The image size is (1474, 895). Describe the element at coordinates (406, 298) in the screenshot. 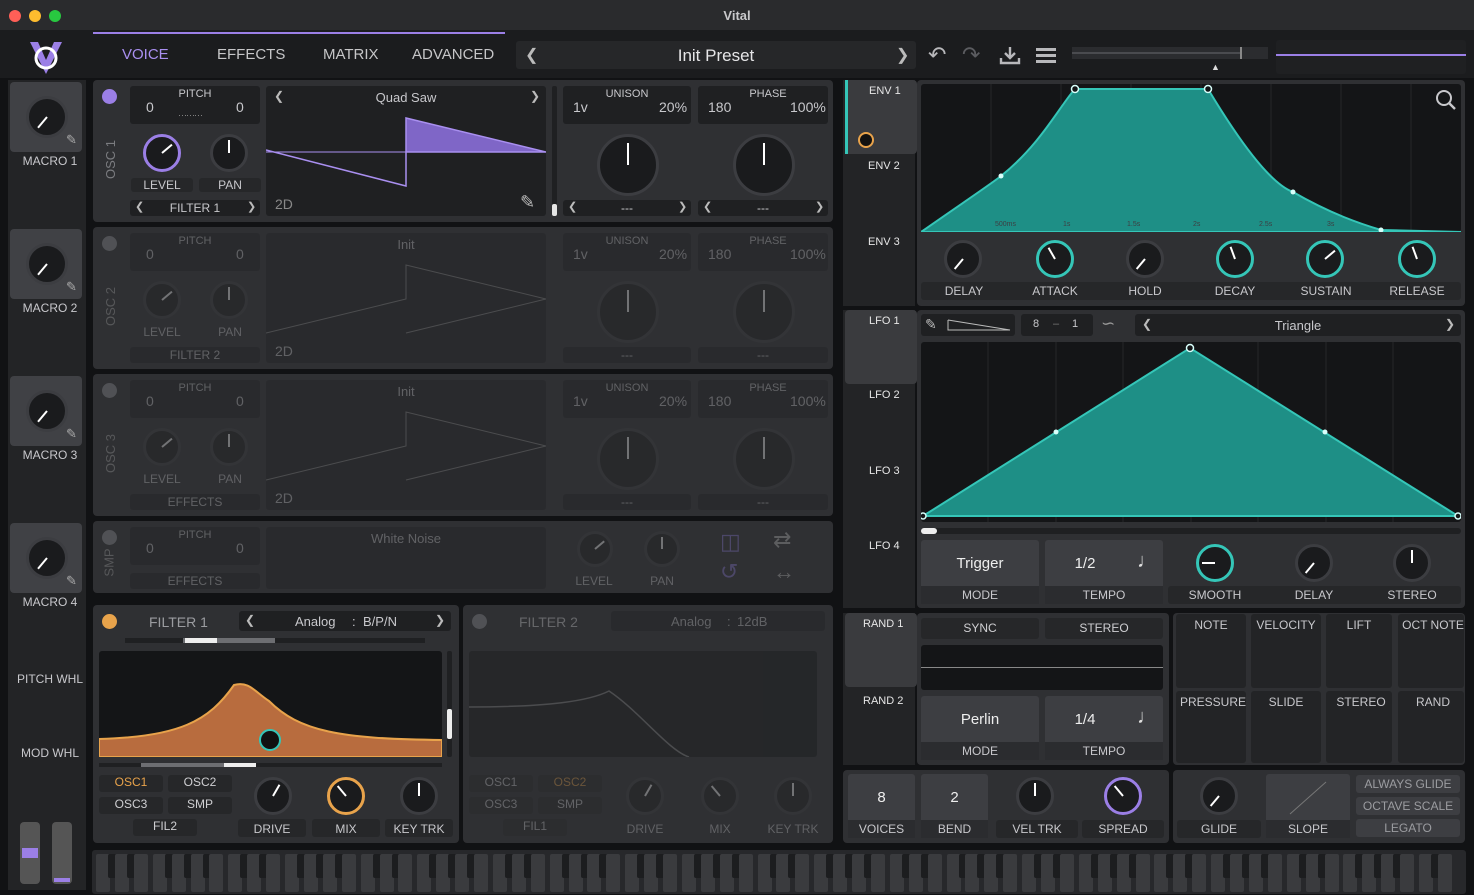

I see `osc2-wavetable-display: Init 2D` at that location.